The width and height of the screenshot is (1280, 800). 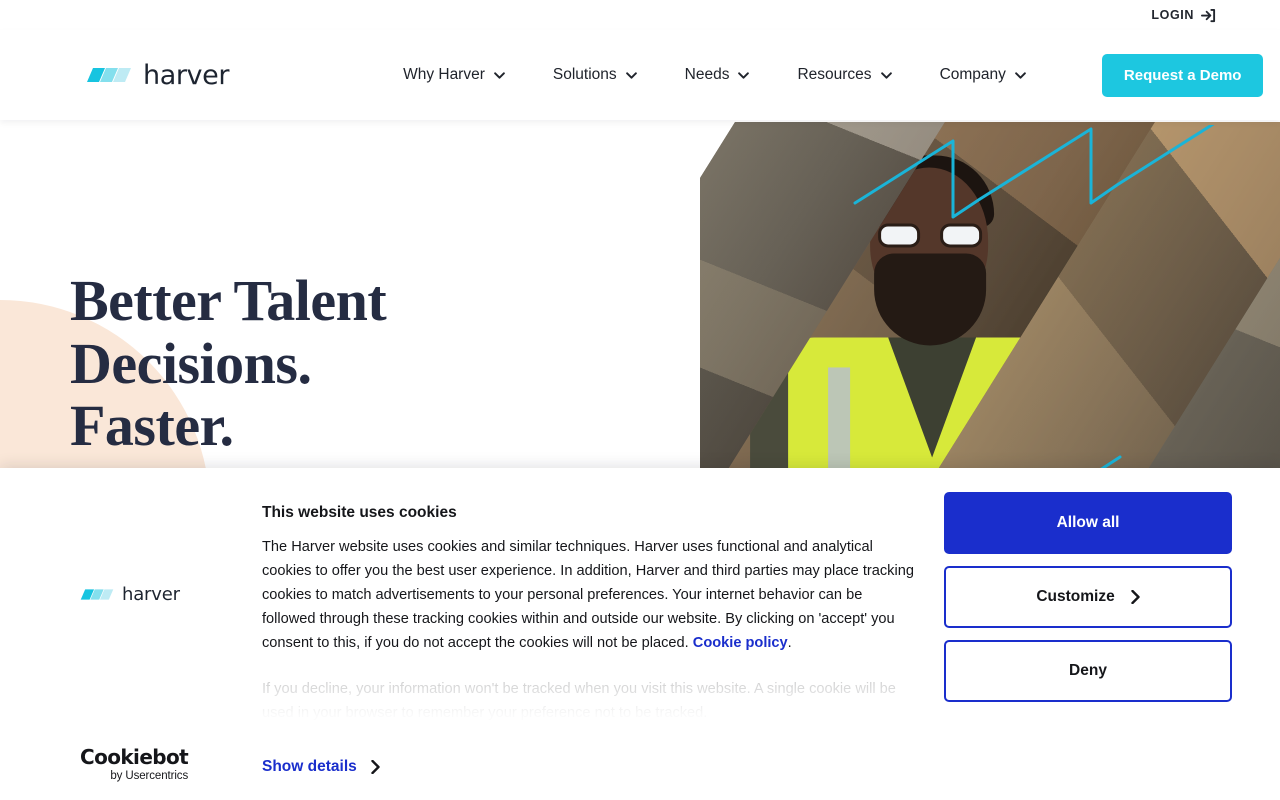 What do you see at coordinates (707, 74) in the screenshot?
I see `nav-label: Needs` at bounding box center [707, 74].